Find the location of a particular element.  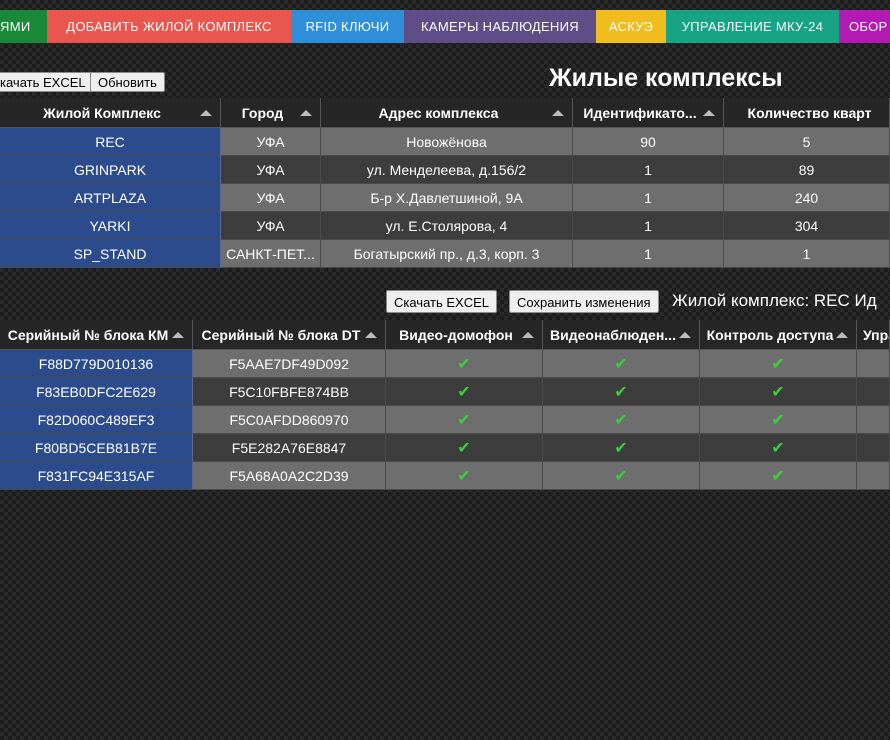

column-header-complex: Жилой Комплекс is located at coordinates (110, 113).